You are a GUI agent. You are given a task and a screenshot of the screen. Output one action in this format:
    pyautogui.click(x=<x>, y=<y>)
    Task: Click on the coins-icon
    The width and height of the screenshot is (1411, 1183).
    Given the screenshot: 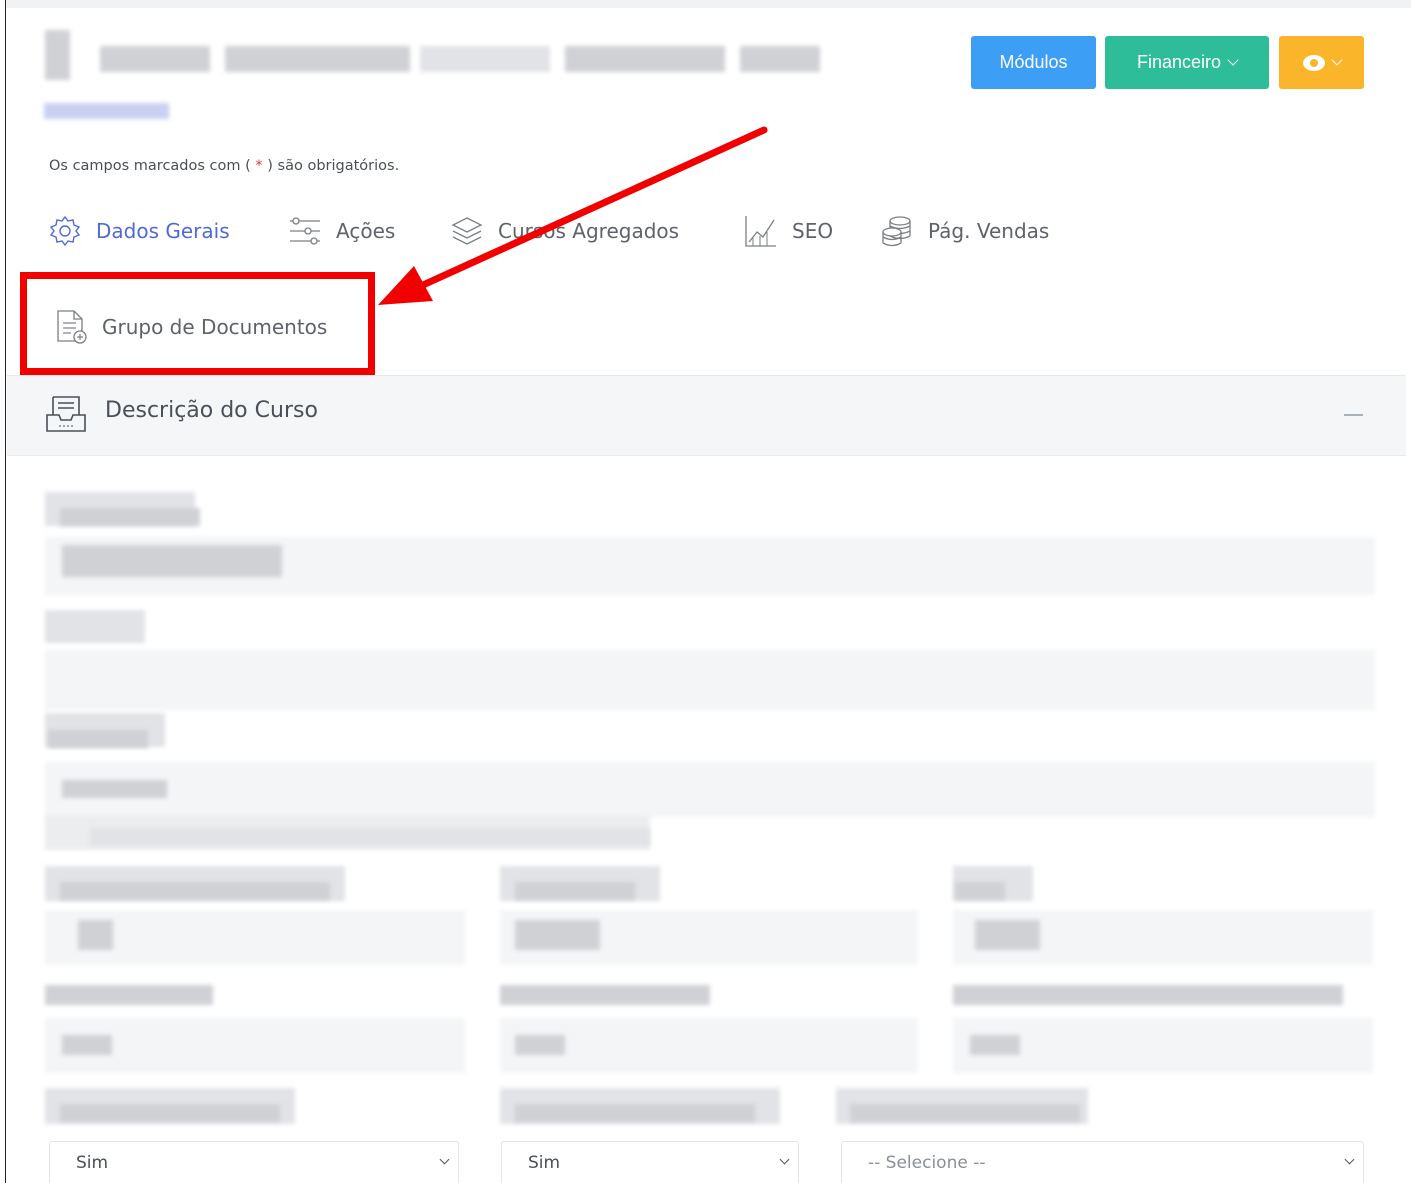 What is the action you would take?
    pyautogui.click(x=896, y=231)
    